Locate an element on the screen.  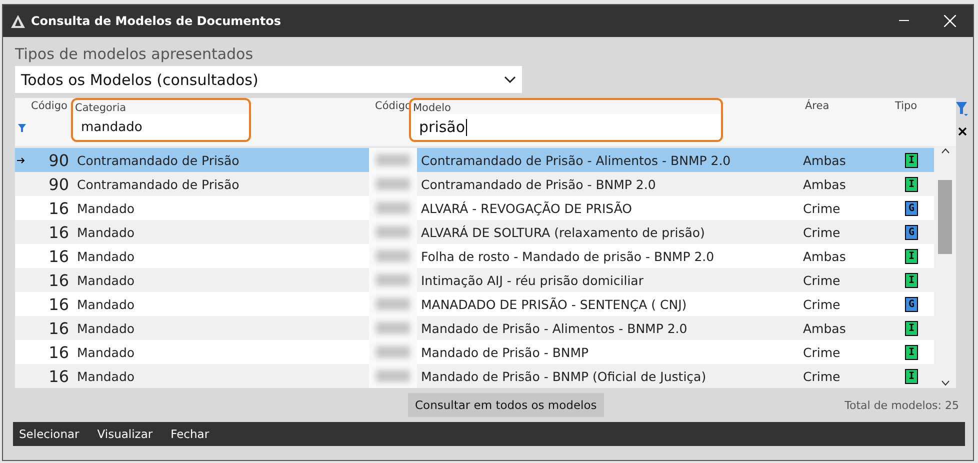
chevron-down-icon is located at coordinates (510, 79).